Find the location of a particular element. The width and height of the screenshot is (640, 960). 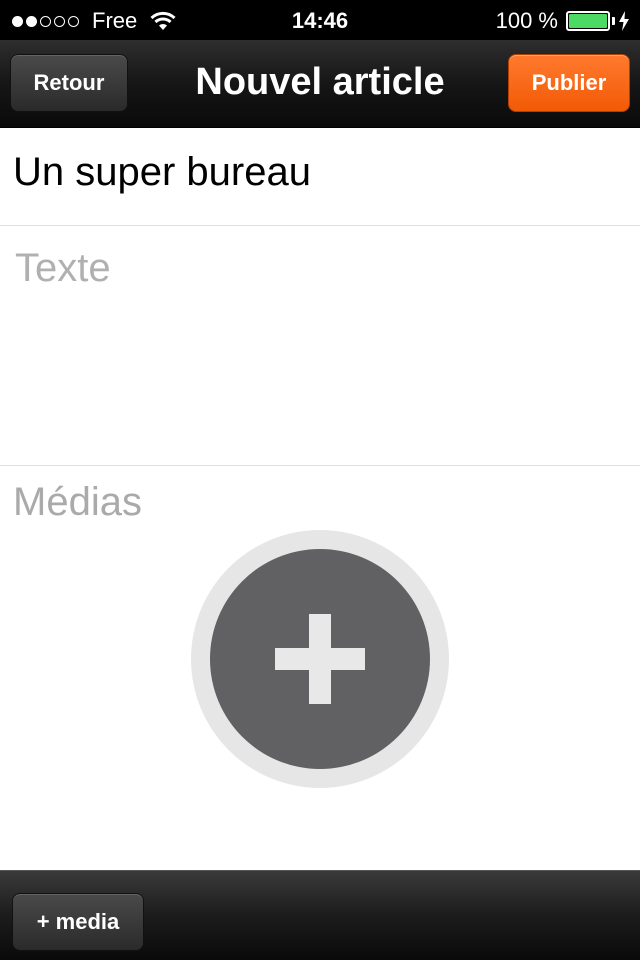

publish-button: Publier is located at coordinates (569, 83).